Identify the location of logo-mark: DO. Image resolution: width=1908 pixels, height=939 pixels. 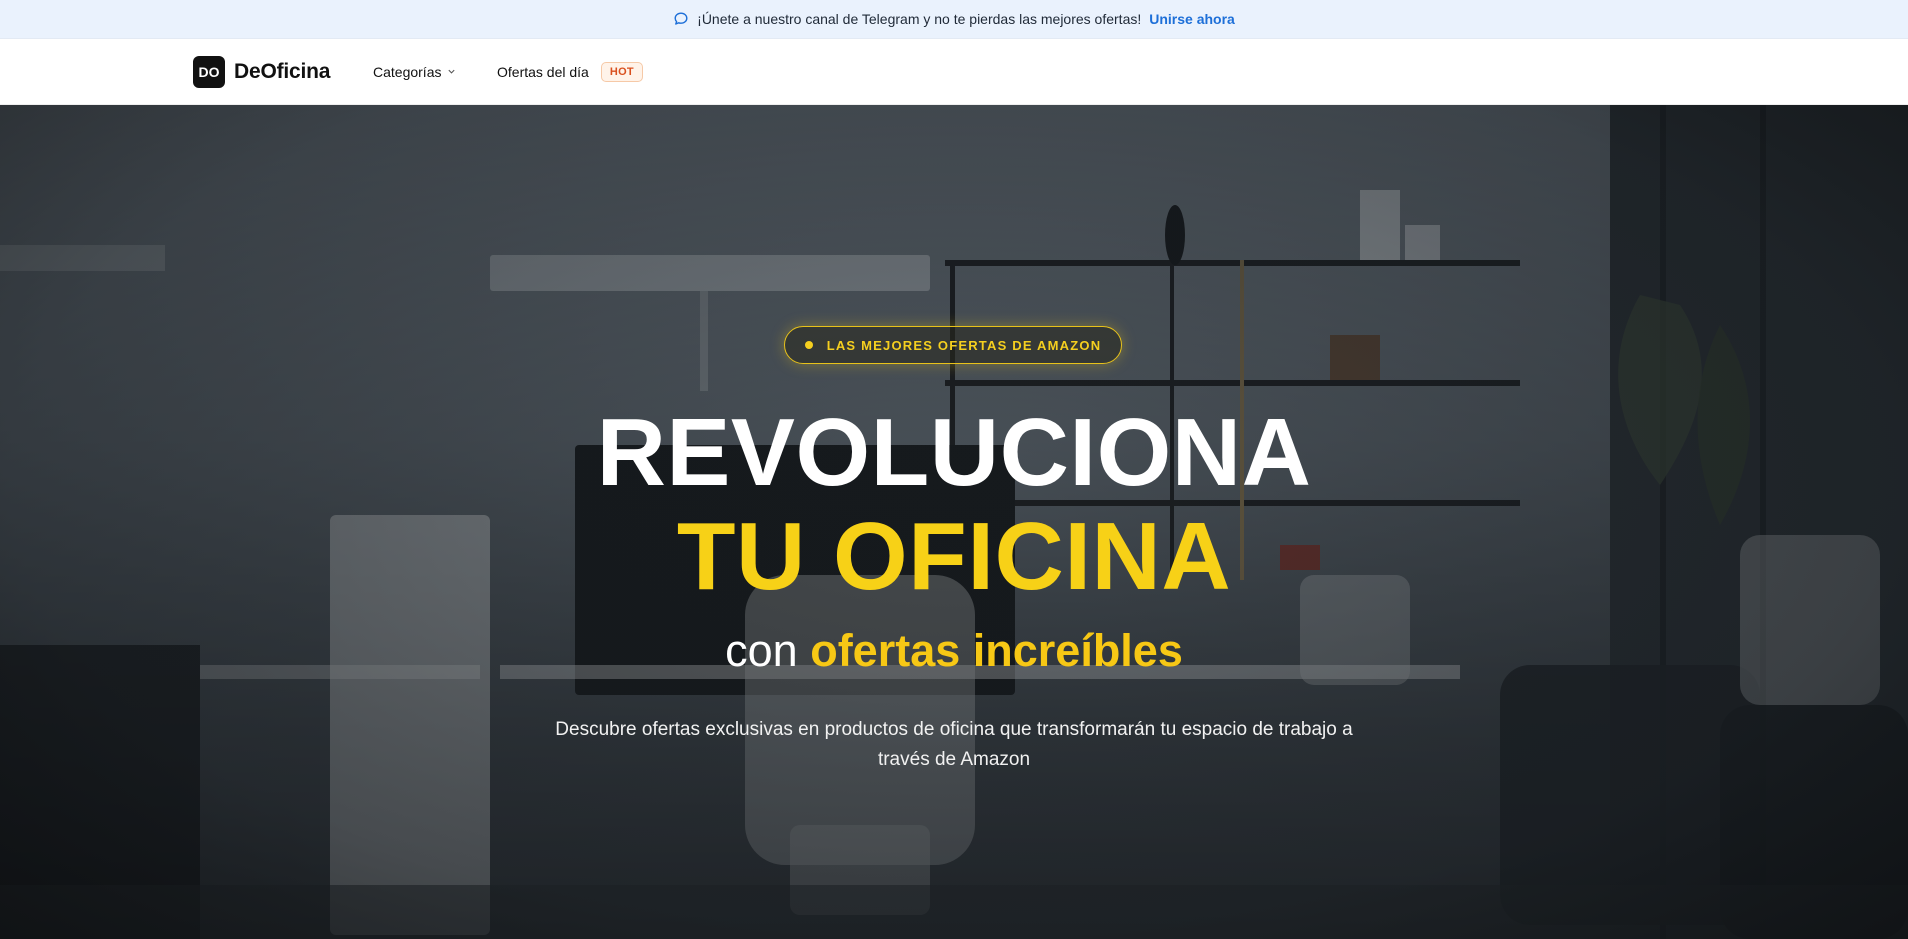
(209, 71).